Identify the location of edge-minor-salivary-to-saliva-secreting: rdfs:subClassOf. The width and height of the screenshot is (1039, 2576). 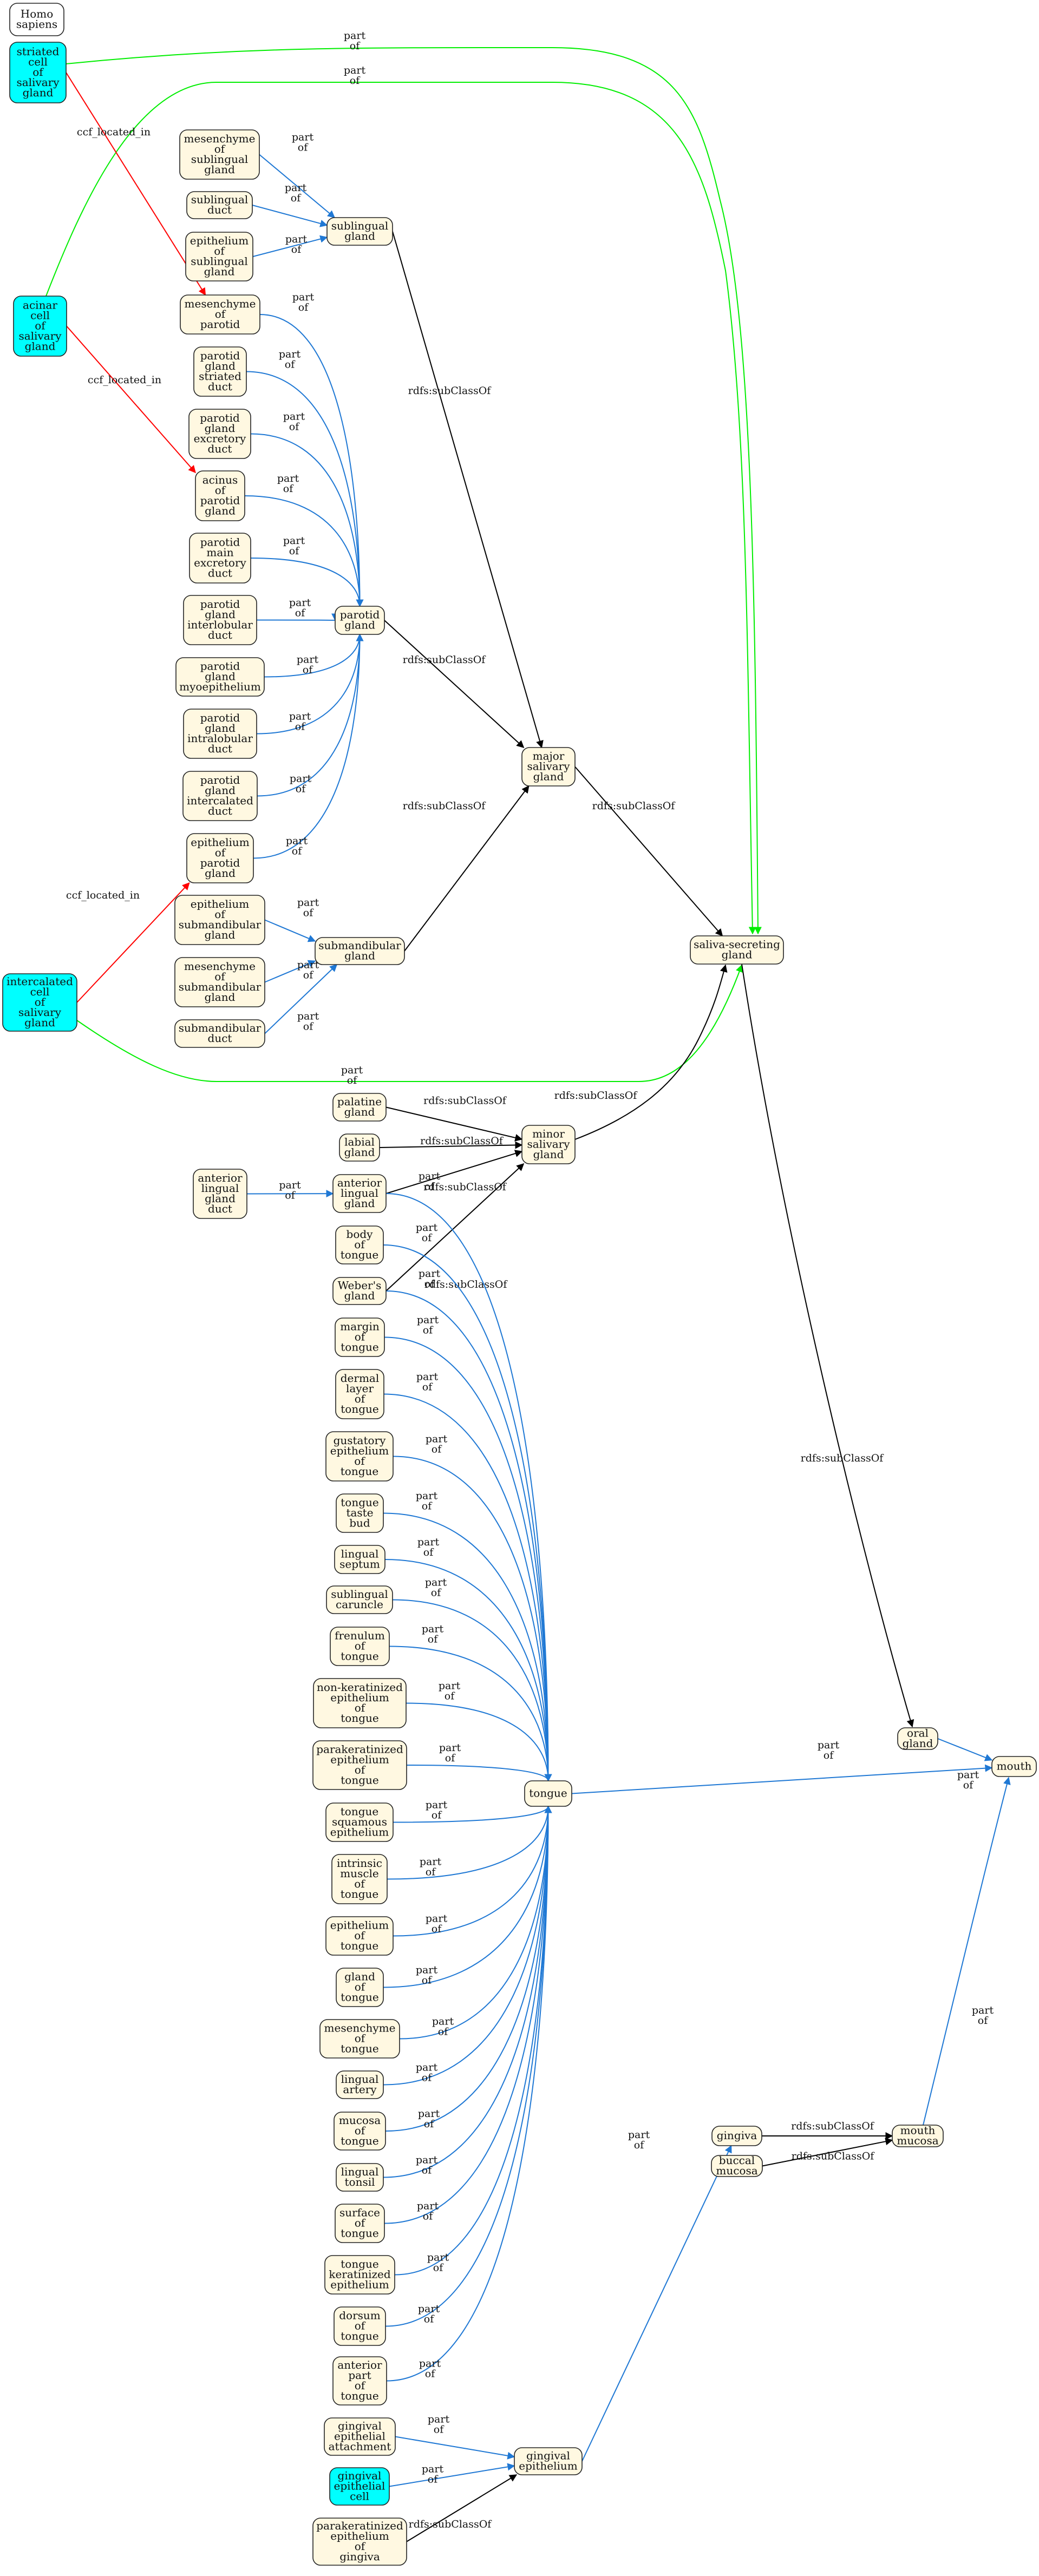
(641, 1052).